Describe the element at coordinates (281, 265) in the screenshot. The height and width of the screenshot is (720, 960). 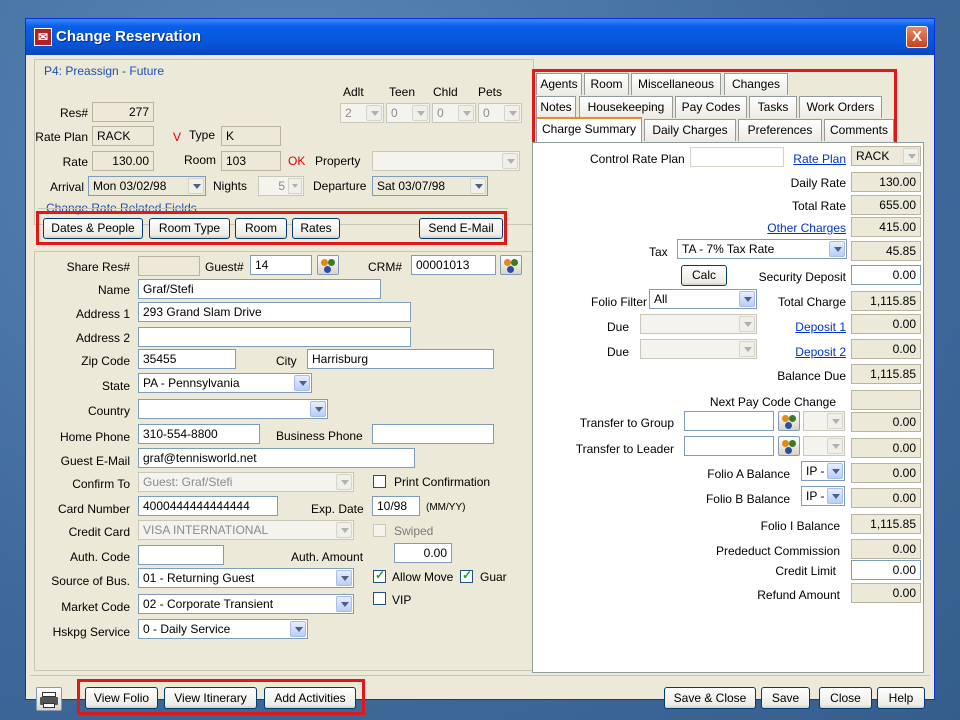
I see `guest-number-field: 14` at that location.